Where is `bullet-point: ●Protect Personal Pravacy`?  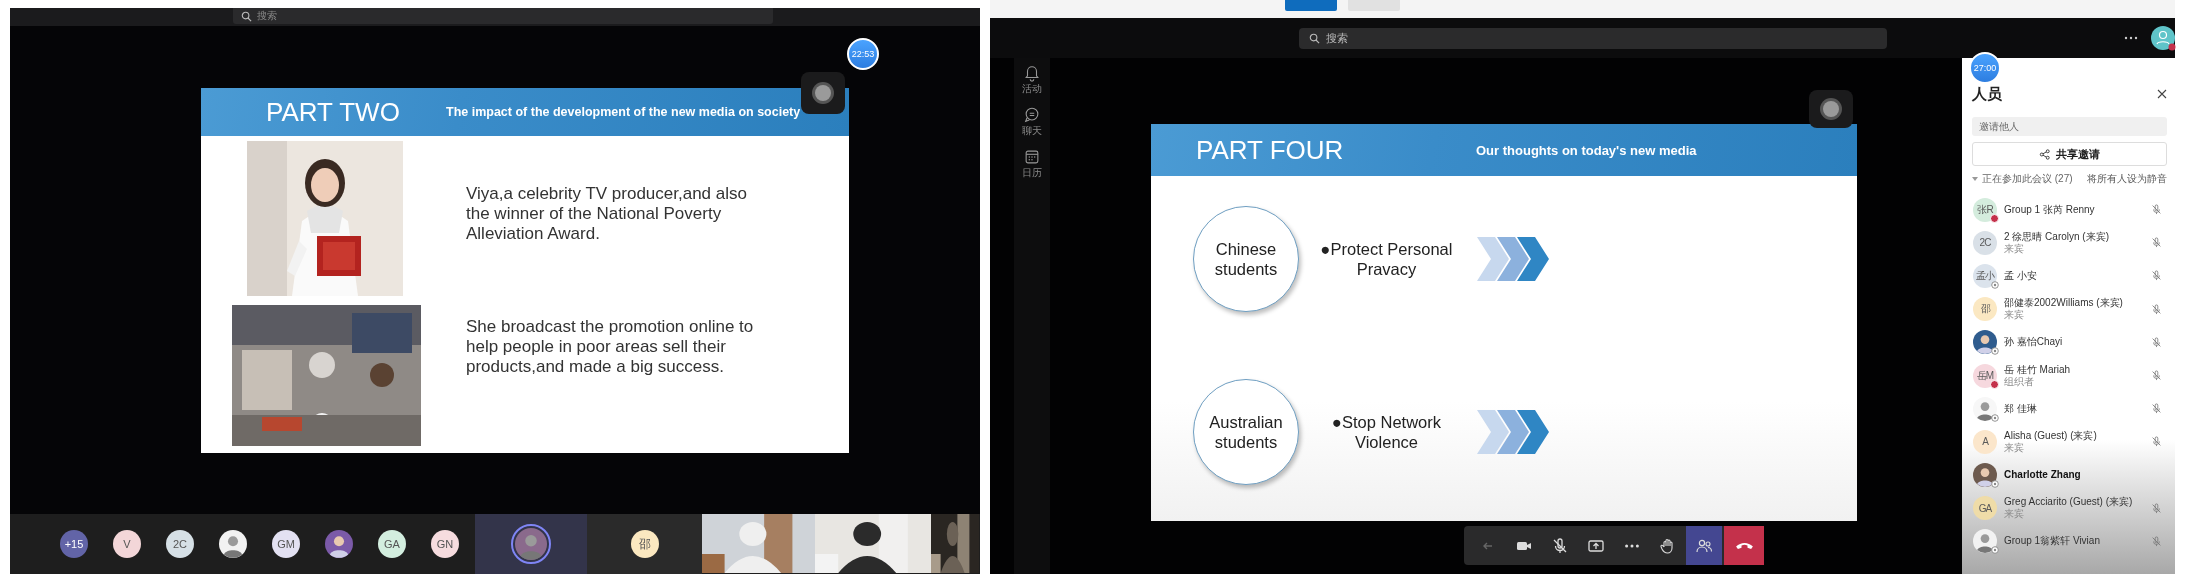
bullet-point: ●Protect Personal Pravacy is located at coordinates (1386, 259).